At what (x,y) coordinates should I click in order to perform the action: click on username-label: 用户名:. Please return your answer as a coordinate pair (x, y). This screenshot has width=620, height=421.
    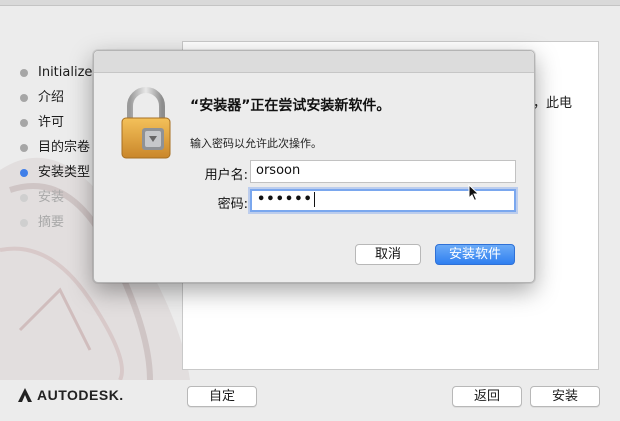
    Looking at the image, I should click on (226, 175).